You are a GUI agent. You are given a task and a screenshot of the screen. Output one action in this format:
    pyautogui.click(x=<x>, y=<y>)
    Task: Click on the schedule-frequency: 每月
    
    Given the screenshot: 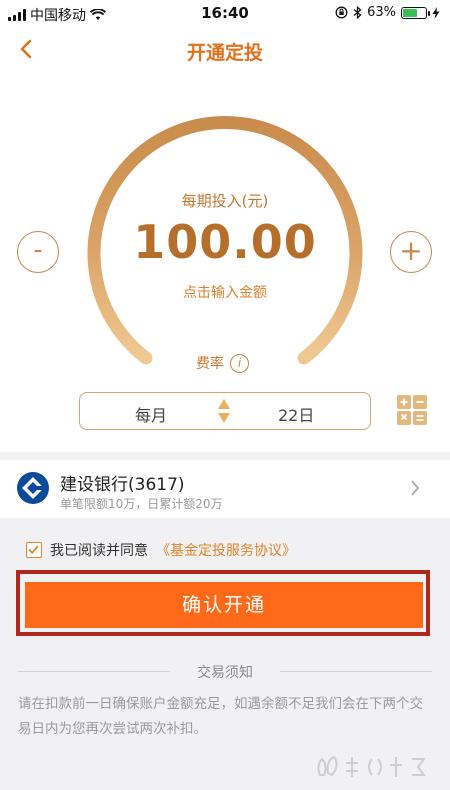 What is the action you would take?
    pyautogui.click(x=151, y=415)
    